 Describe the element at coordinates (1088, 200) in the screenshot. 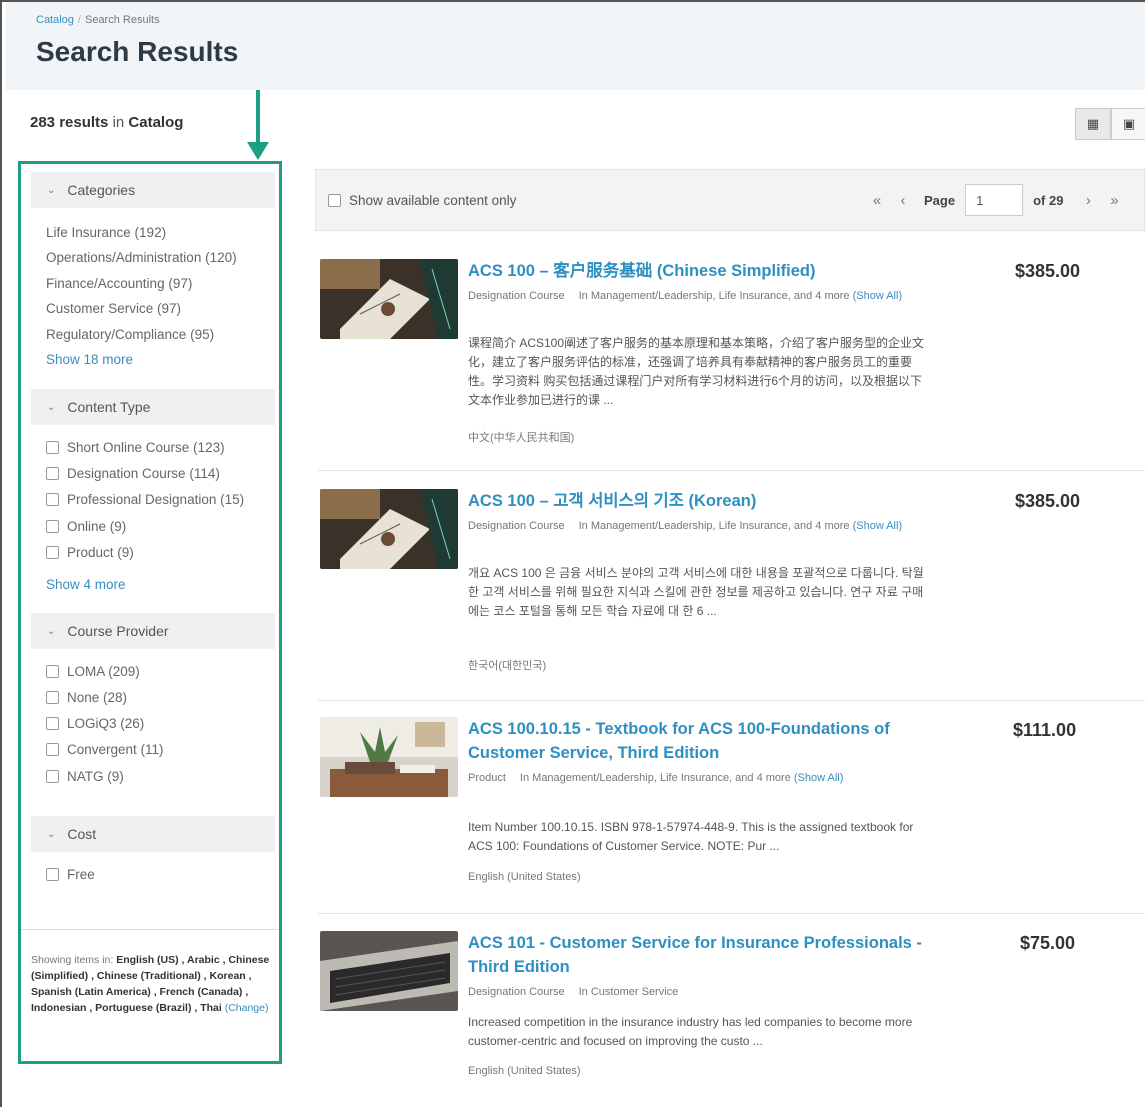

I see `next-page-icon: ›` at that location.